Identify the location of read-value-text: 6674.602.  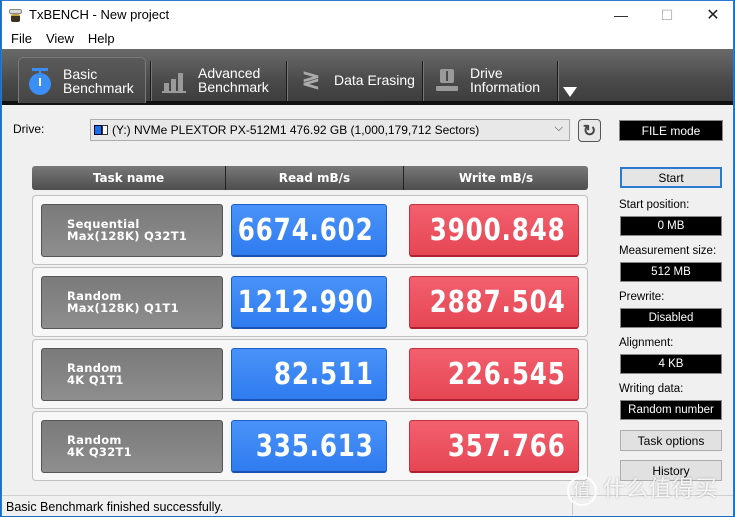
(306, 230).